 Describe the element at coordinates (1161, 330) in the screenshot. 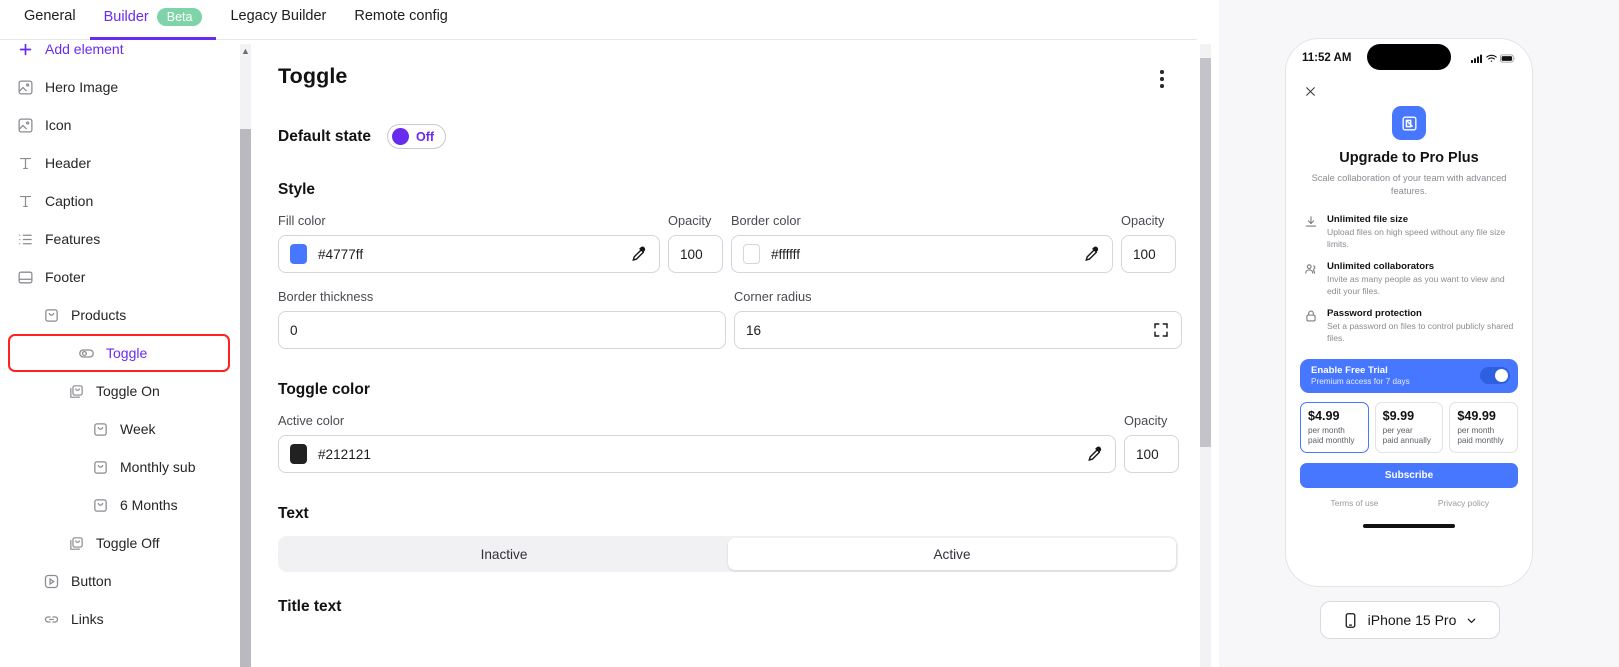

I see `expand-corners-icon` at that location.